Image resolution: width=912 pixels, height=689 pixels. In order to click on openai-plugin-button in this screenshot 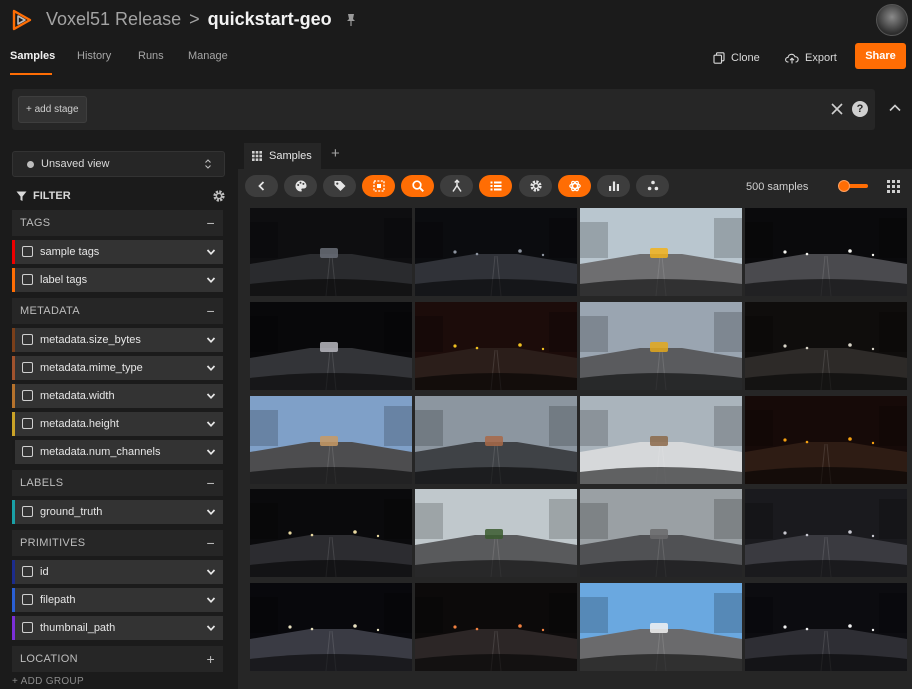, I will do `click(574, 186)`.